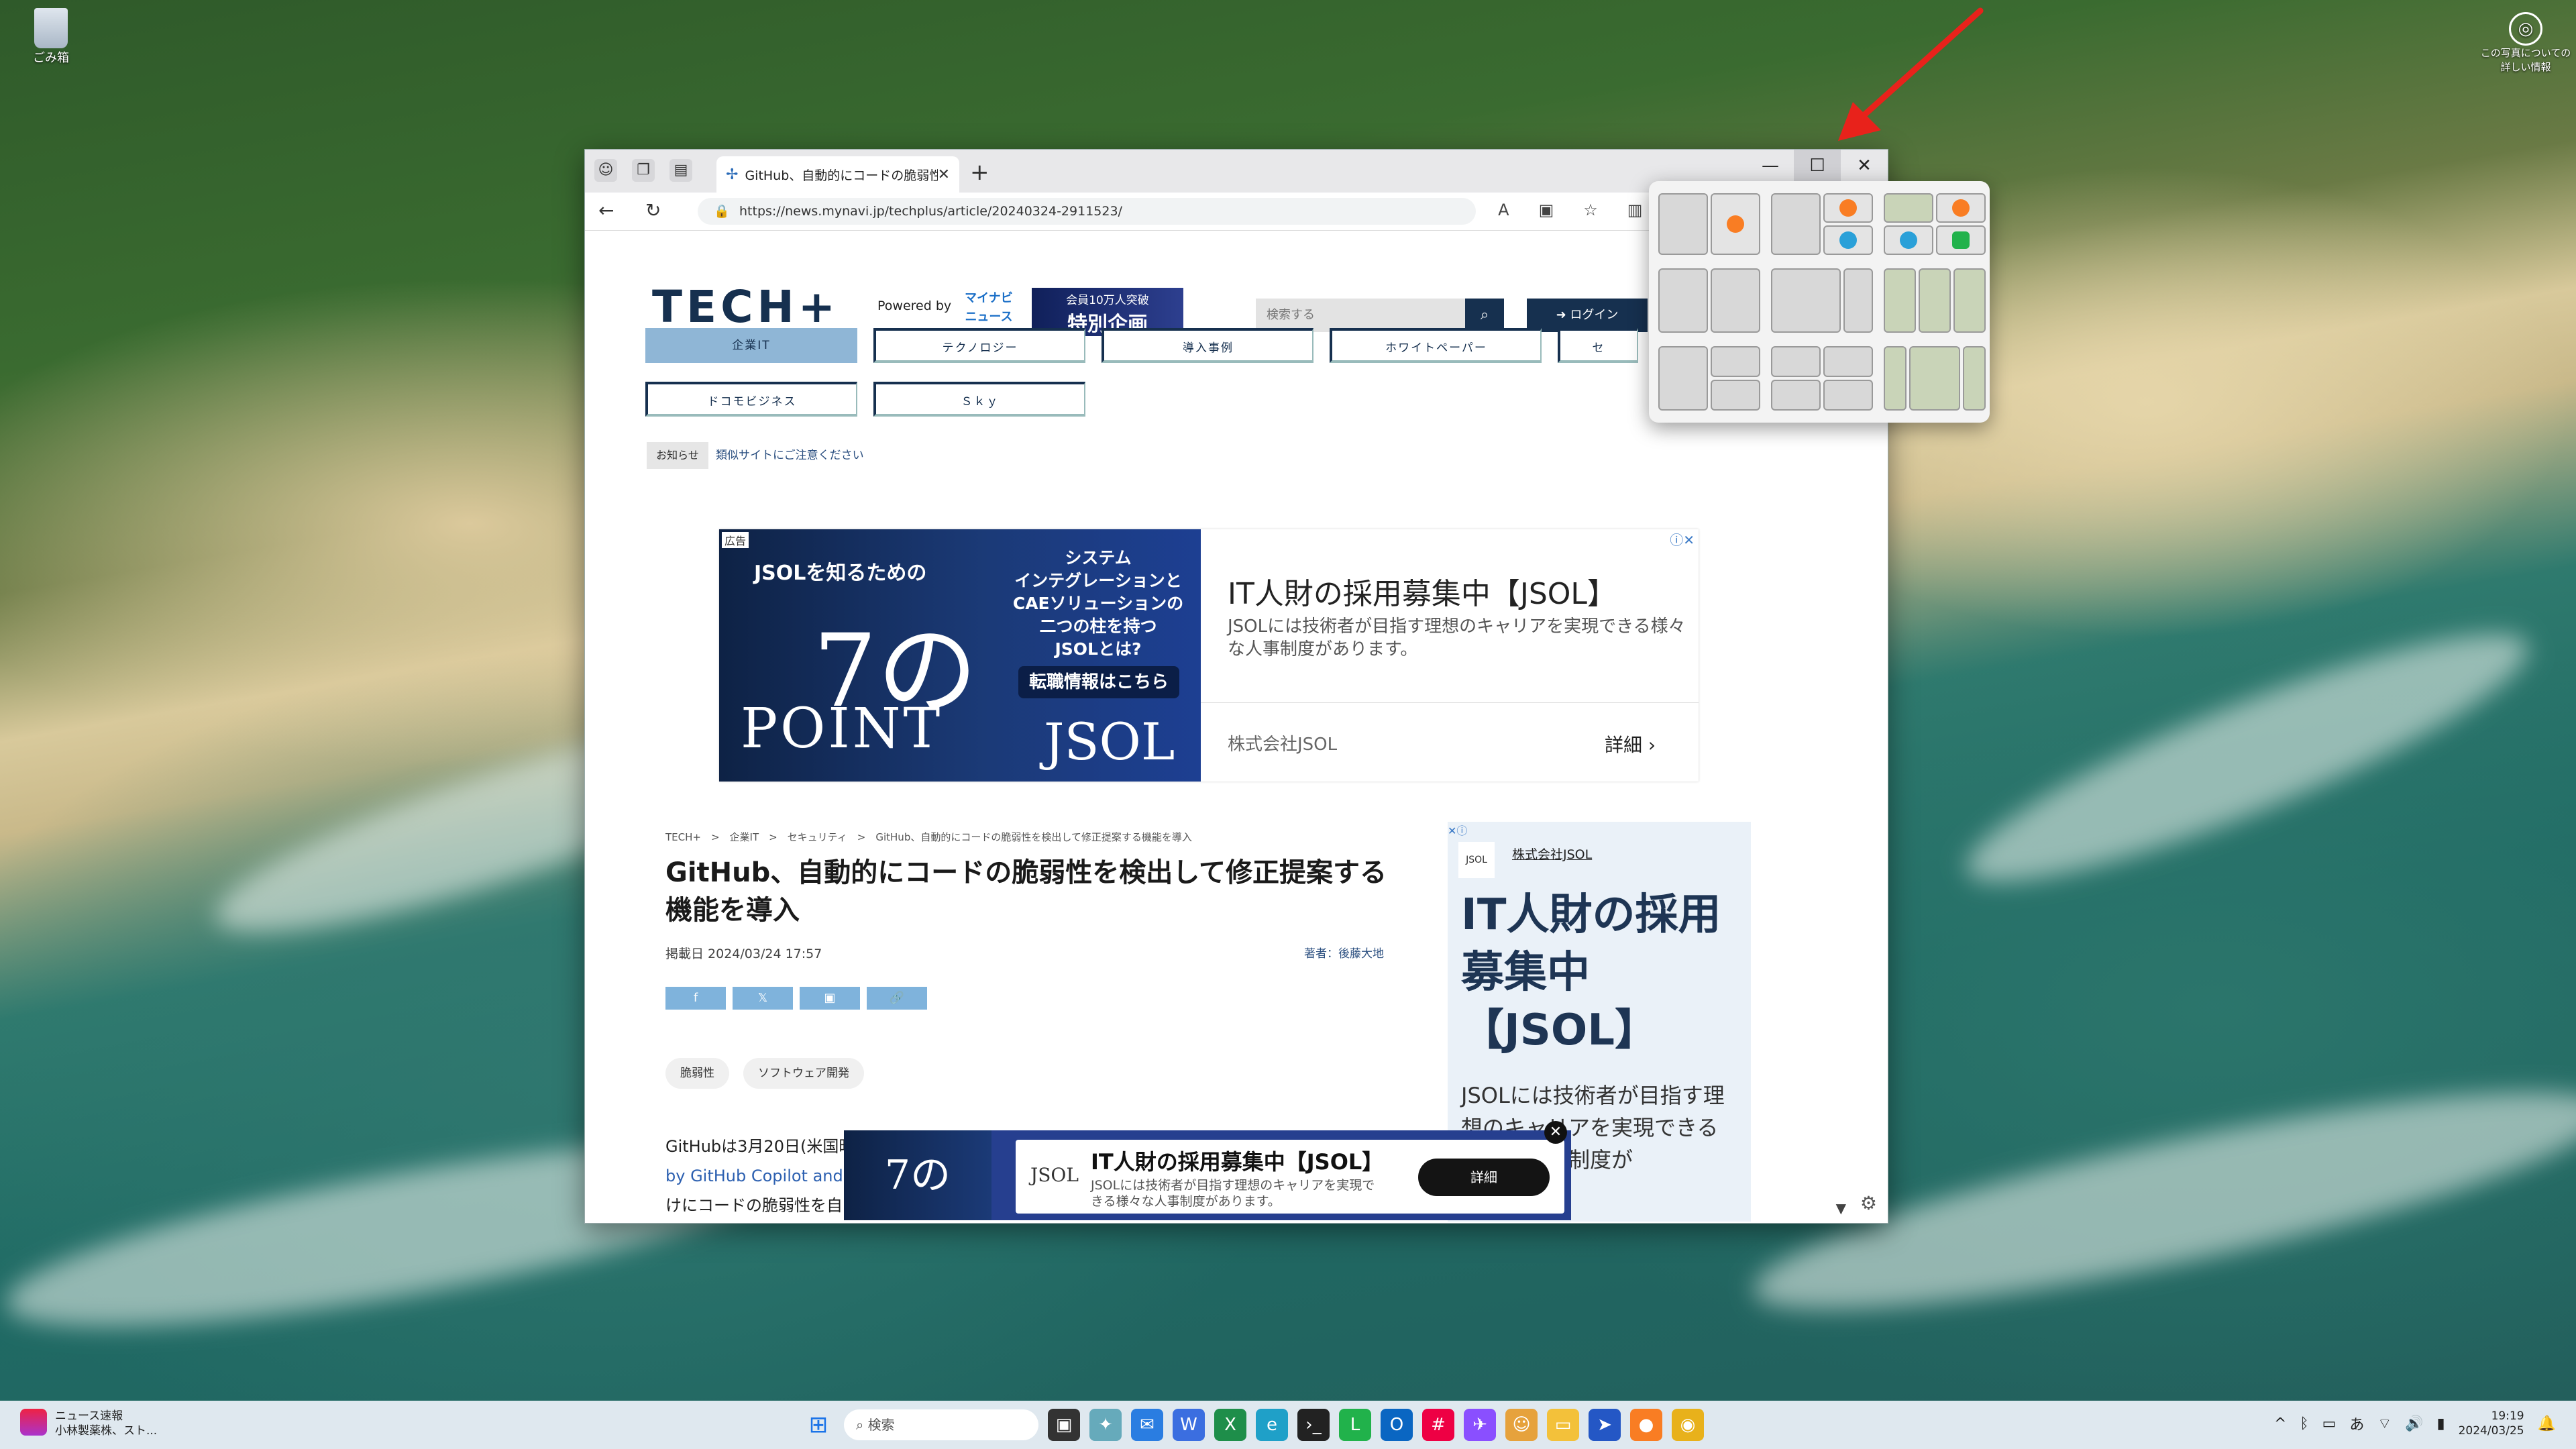  Describe the element at coordinates (746, 309) in the screenshot. I see `site-logo: TECH+` at that location.